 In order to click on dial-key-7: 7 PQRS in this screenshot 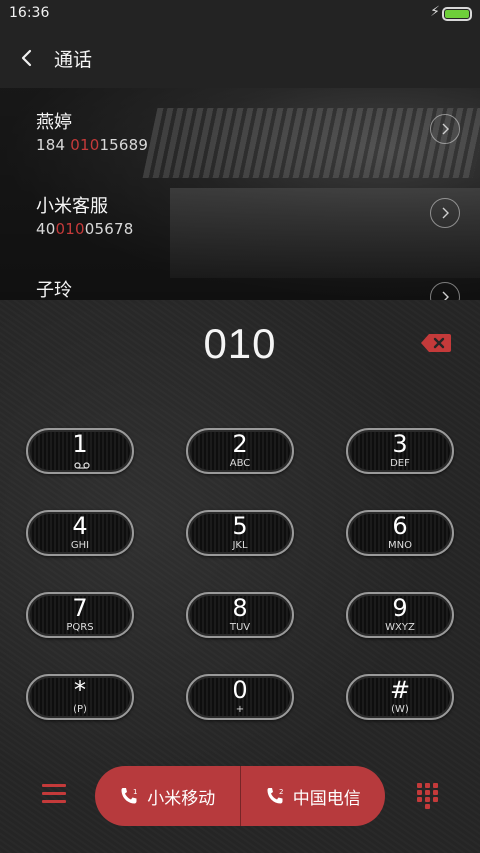, I will do `click(80, 615)`.